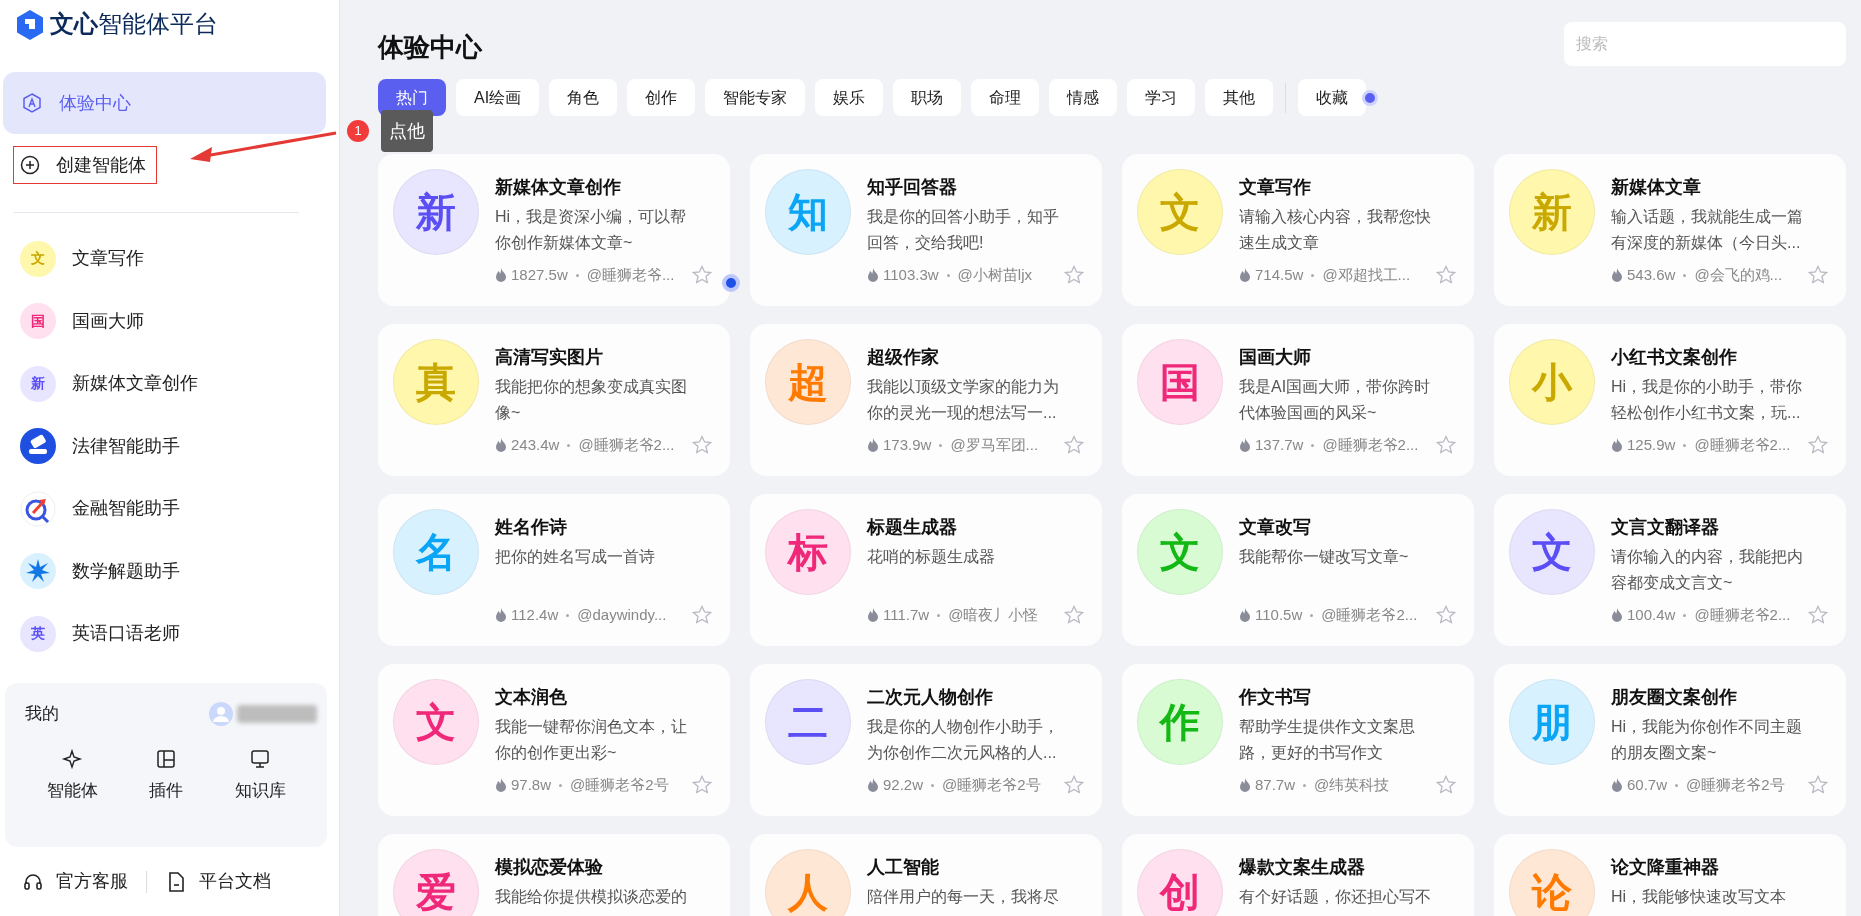  I want to click on sparkle-icon, so click(72, 759).